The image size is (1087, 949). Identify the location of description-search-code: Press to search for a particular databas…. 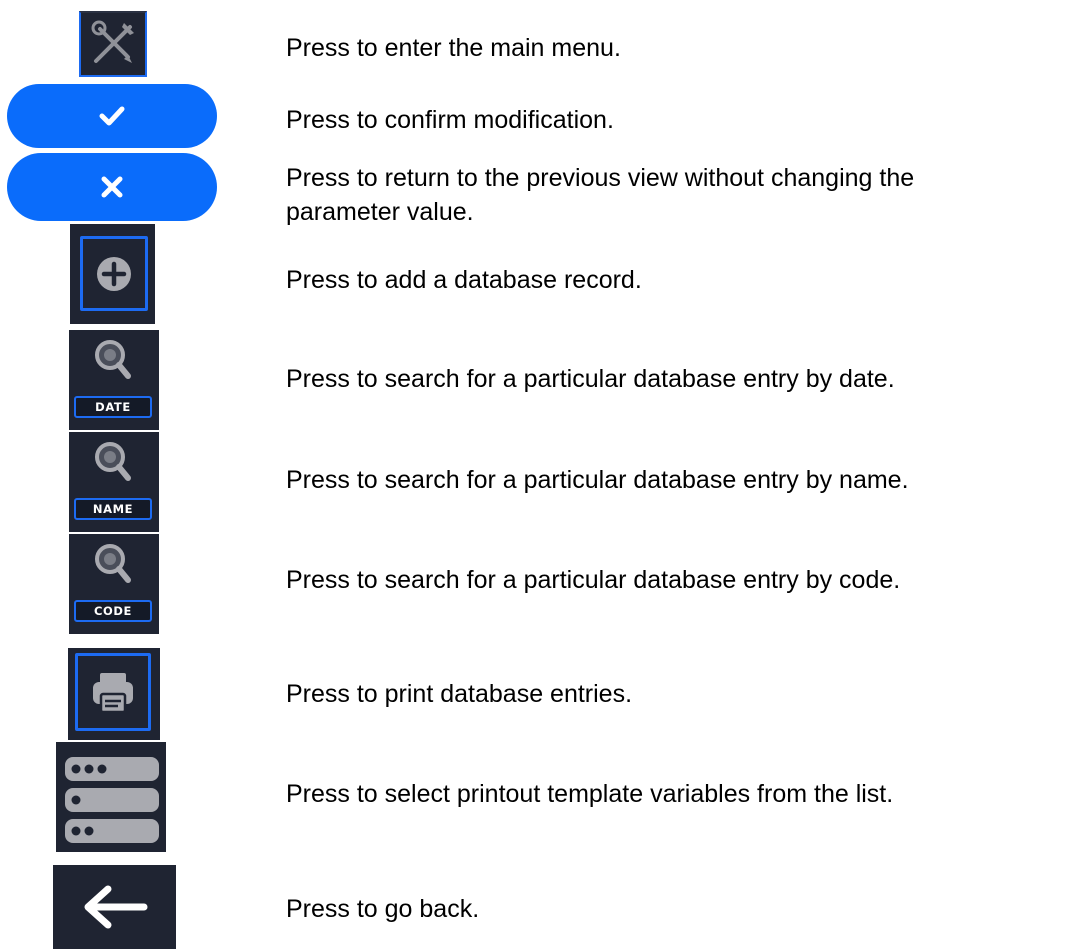
(593, 580).